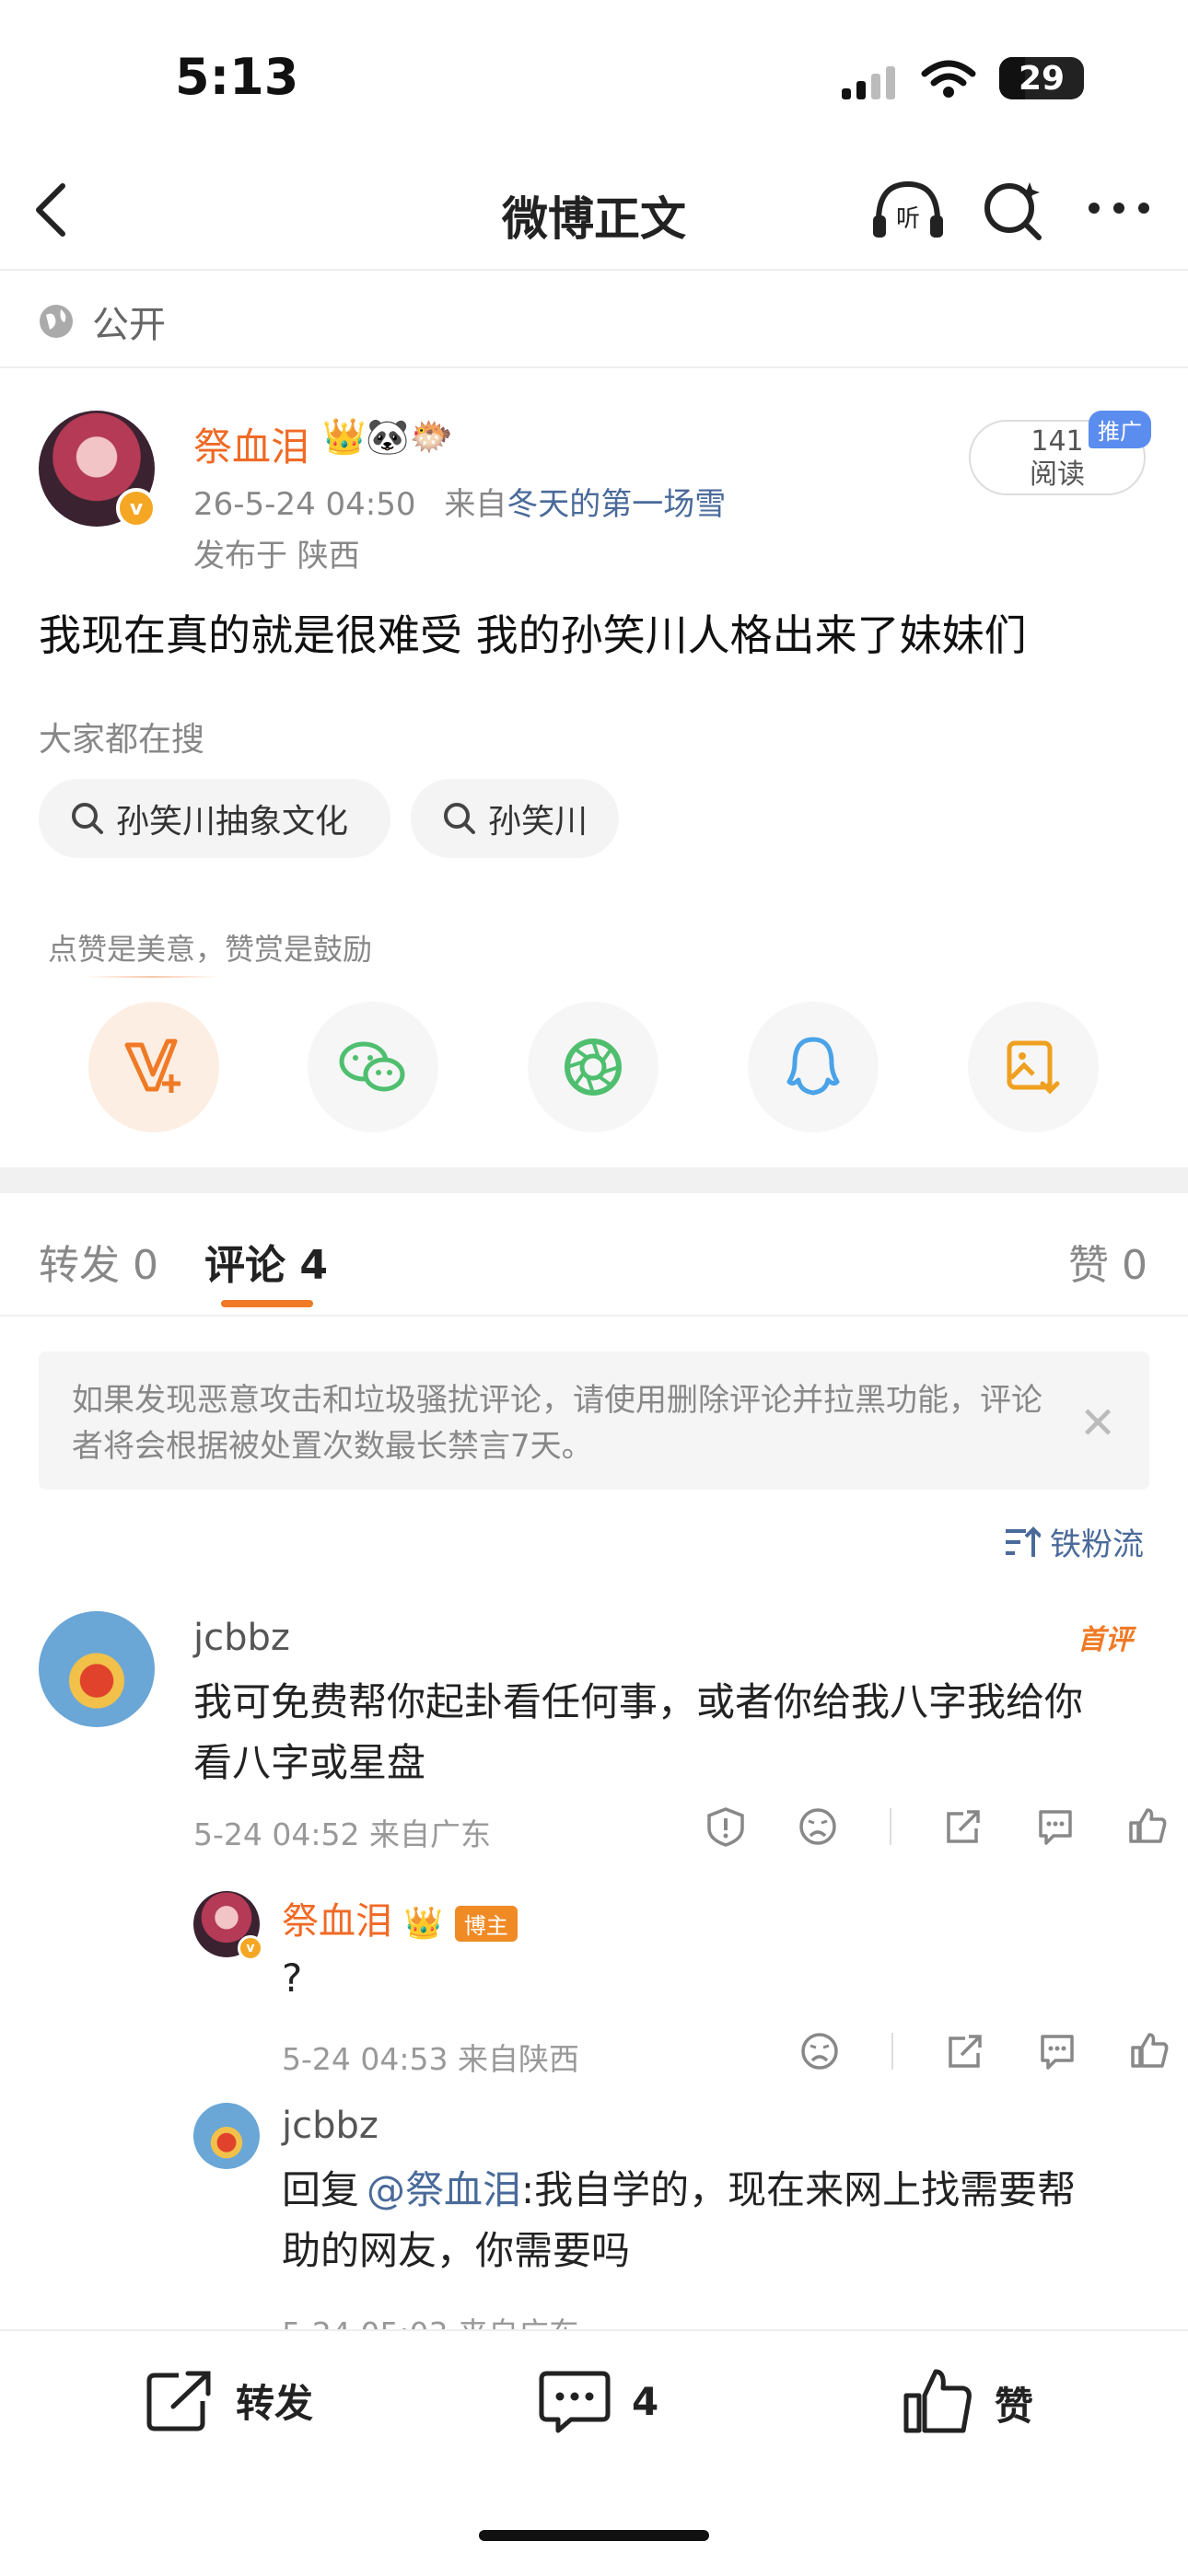  Describe the element at coordinates (638, 1701) in the screenshot. I see `comment-text-line: 我可免费帮你起卦看任何事，或者你给我八字我给你` at that location.